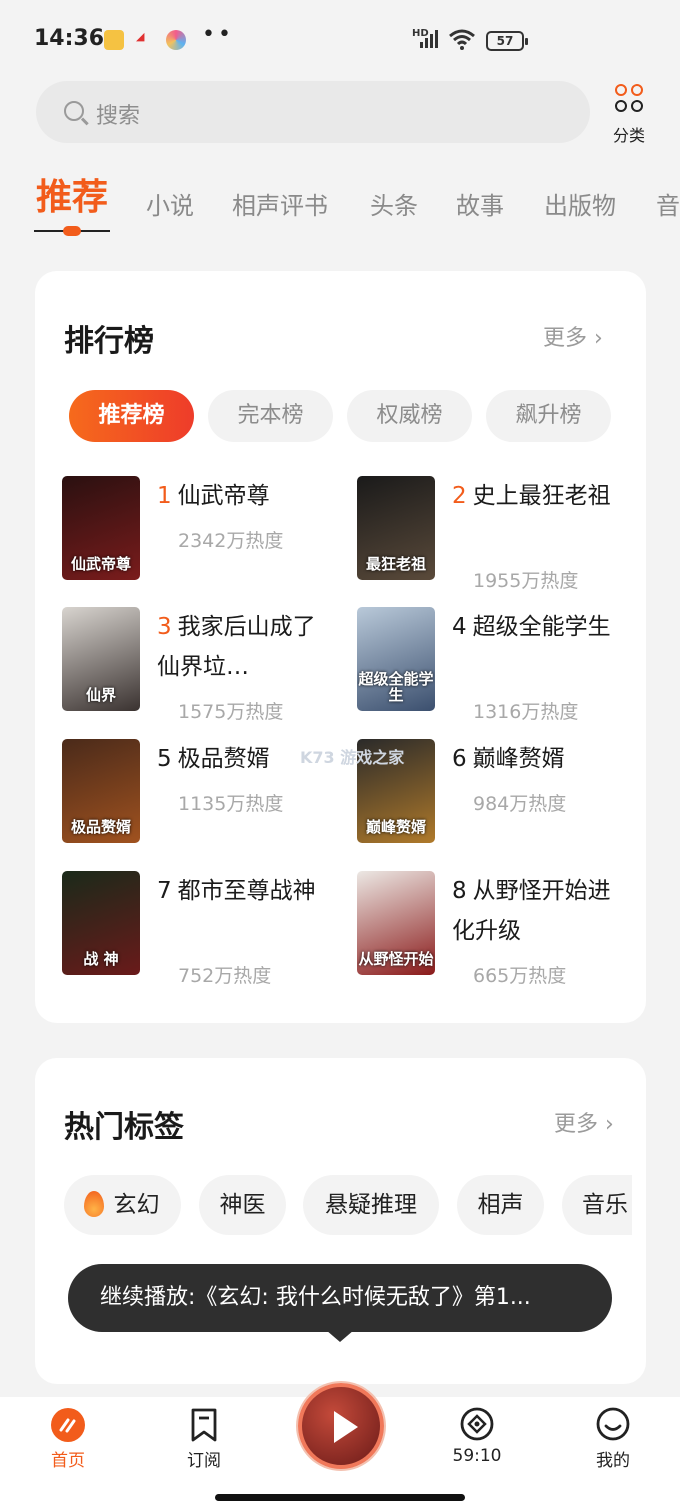  I want to click on cover-title: 战 神, so click(101, 959).